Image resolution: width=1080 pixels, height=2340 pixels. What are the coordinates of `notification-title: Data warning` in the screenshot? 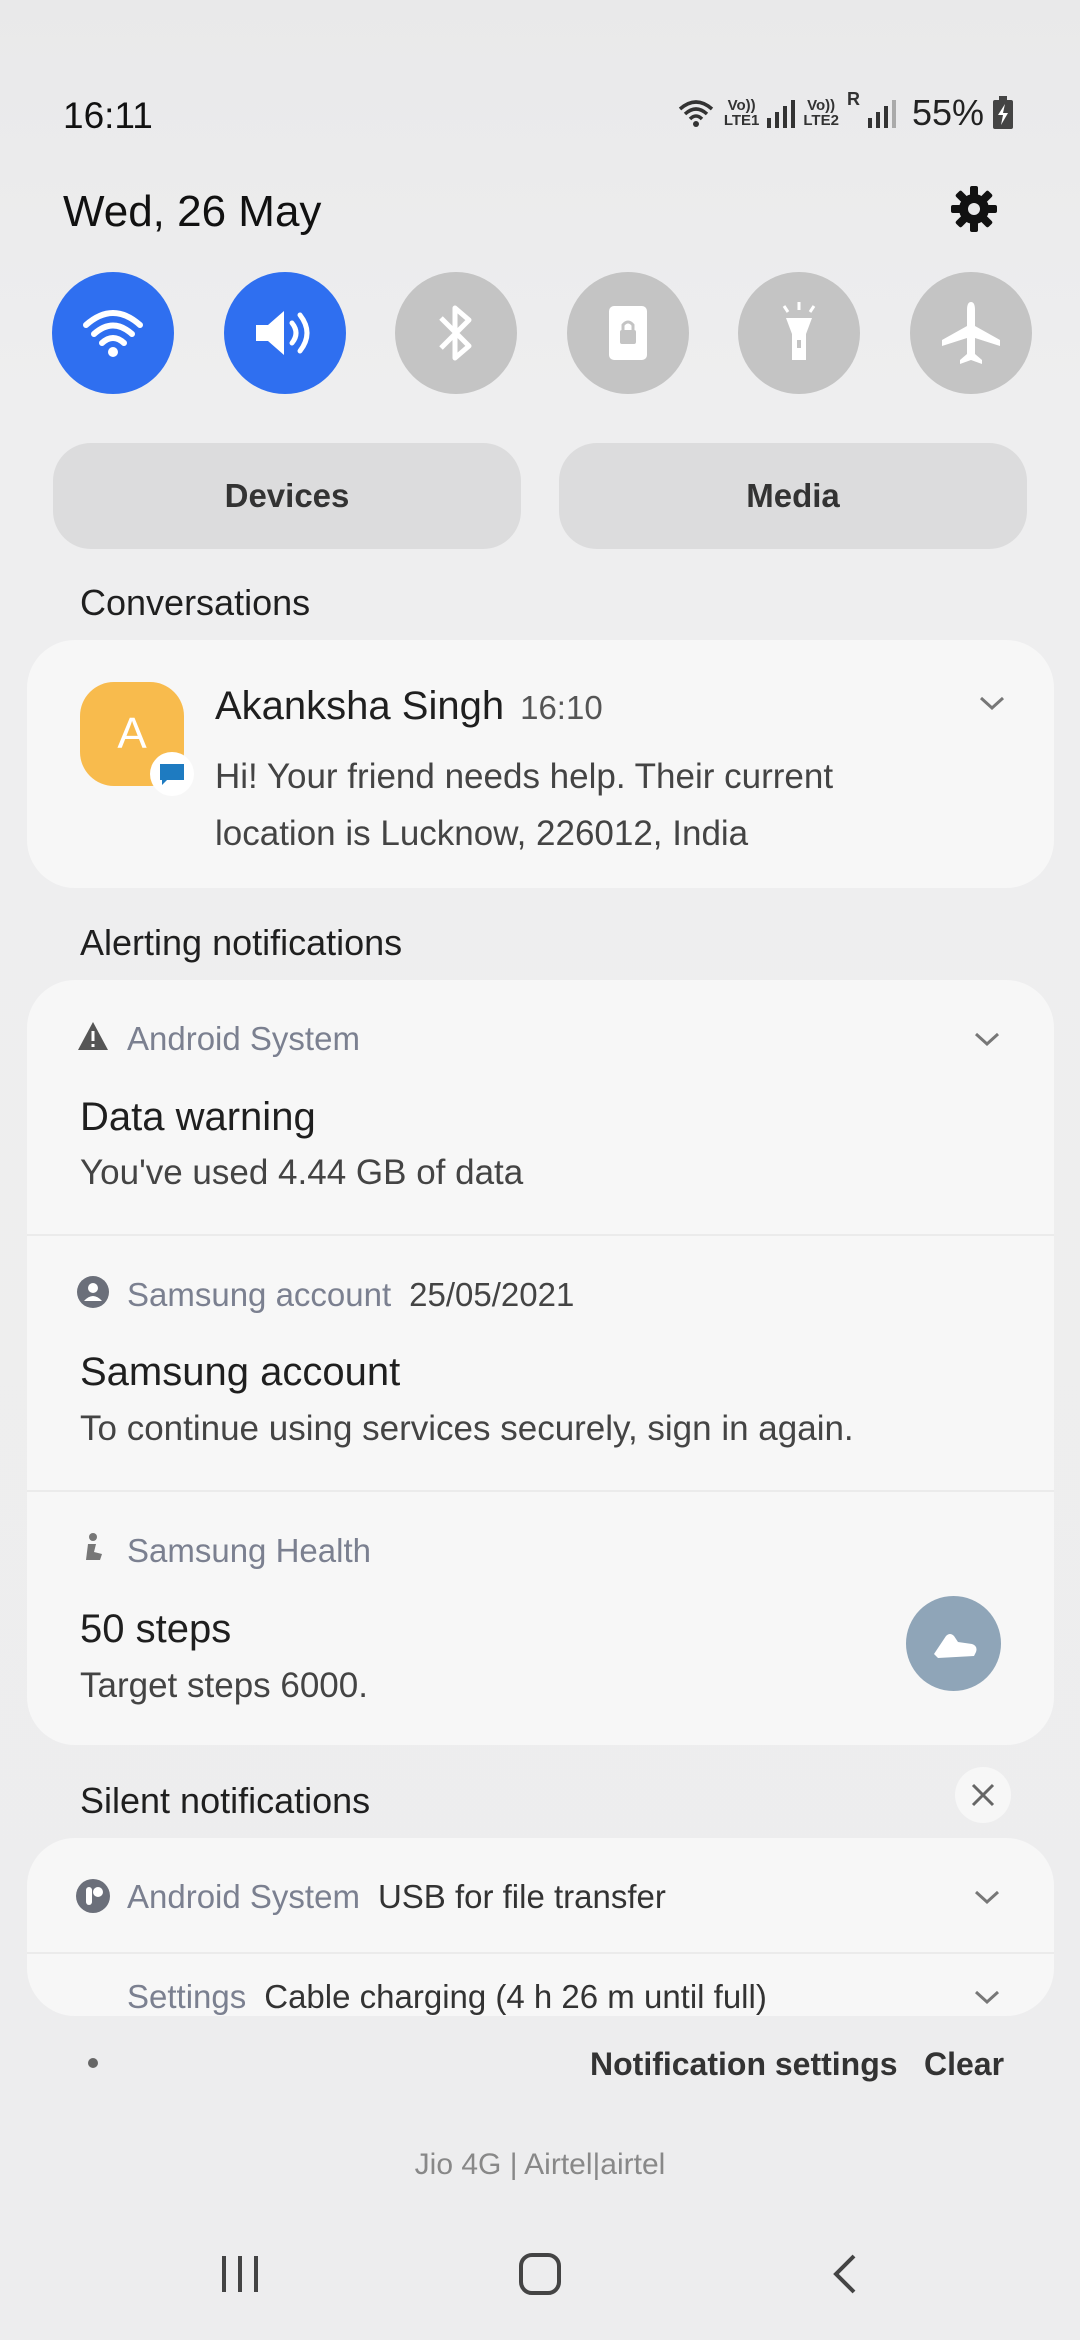 It's located at (198, 1117).